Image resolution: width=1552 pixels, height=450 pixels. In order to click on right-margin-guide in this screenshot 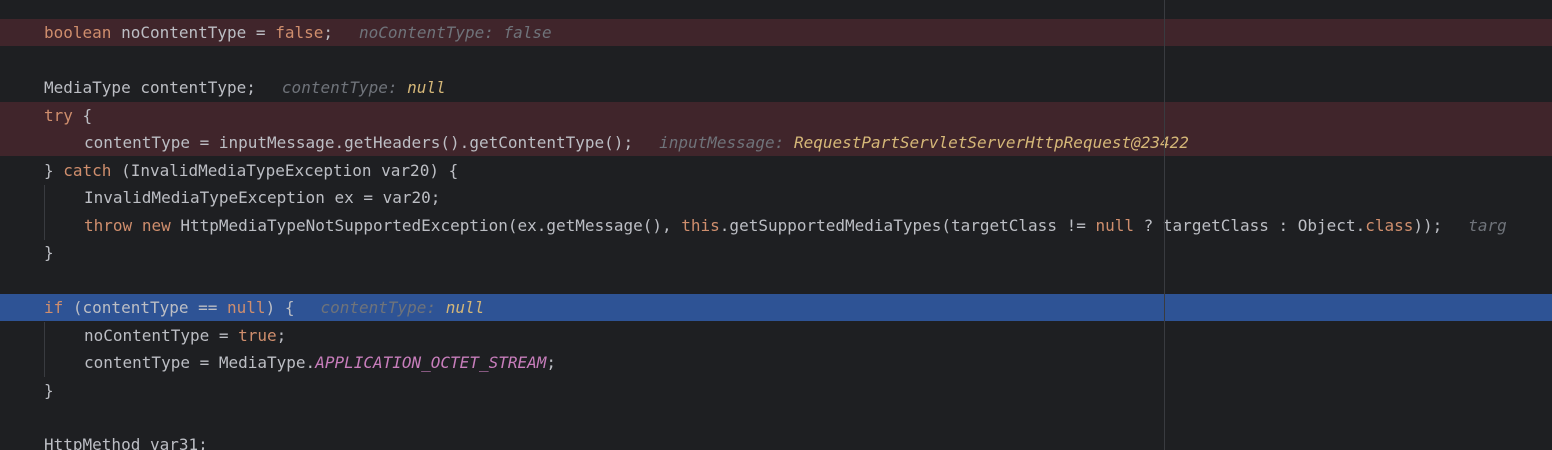, I will do `click(1164, 225)`.